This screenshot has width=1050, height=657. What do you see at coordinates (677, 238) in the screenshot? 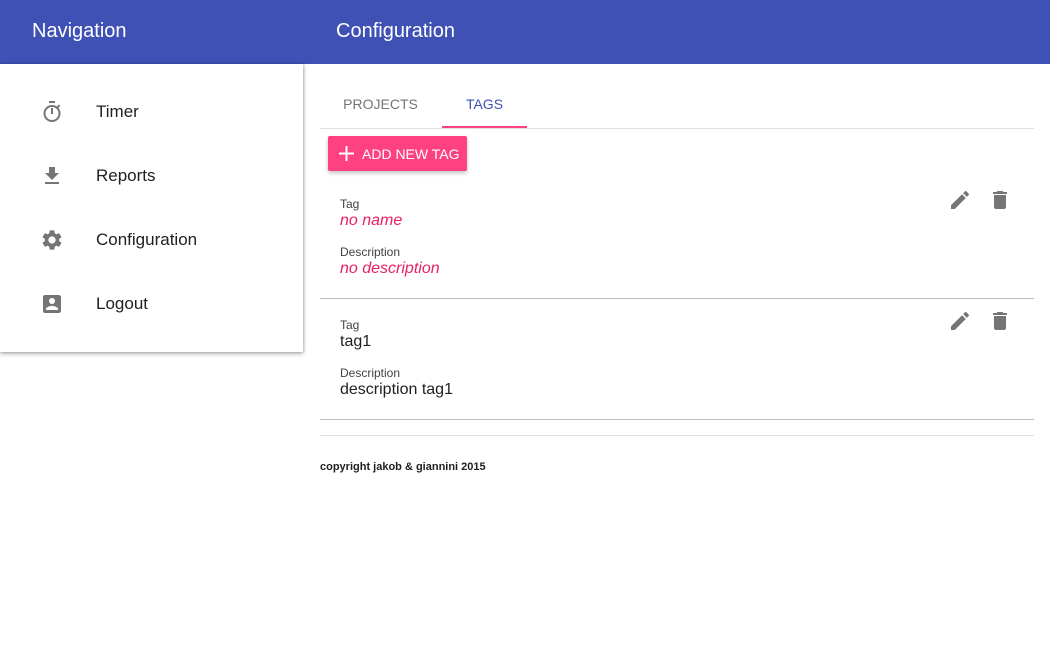
I see `tag-card: Tag no name Description no description` at bounding box center [677, 238].